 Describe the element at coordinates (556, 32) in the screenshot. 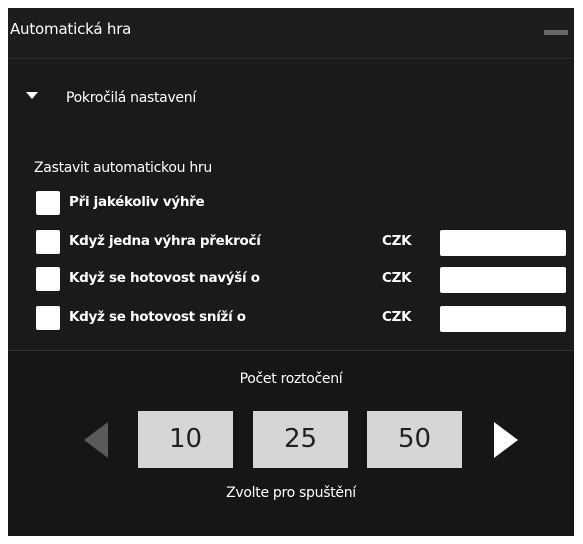

I see `minimize-icon` at that location.